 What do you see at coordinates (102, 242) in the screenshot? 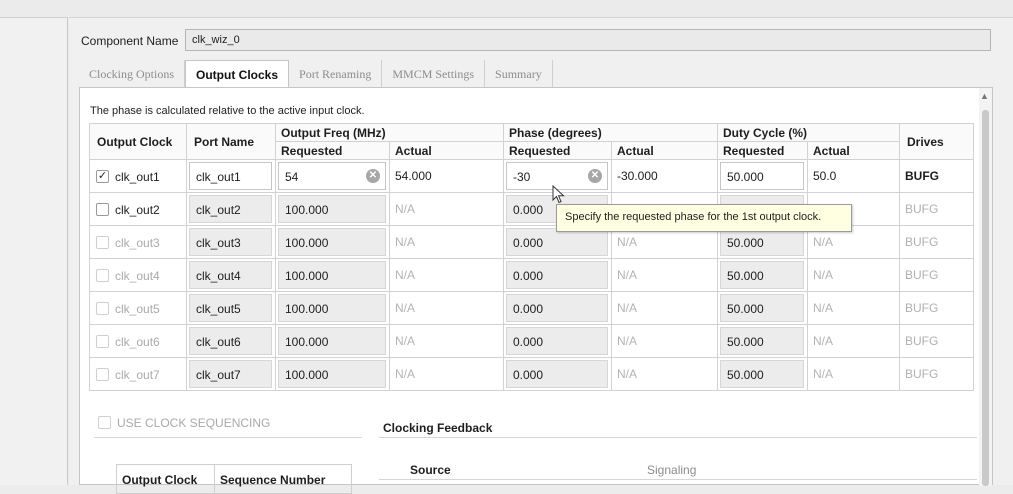
I see `clk-out3-checkbox` at bounding box center [102, 242].